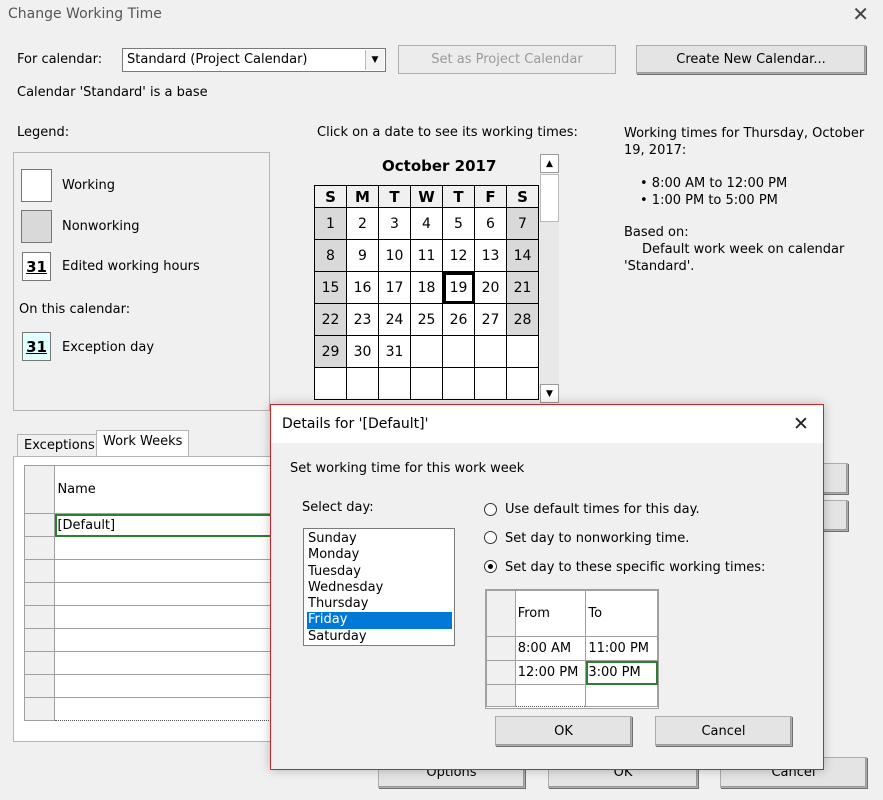  I want to click on calendar-day: 17, so click(394, 287).